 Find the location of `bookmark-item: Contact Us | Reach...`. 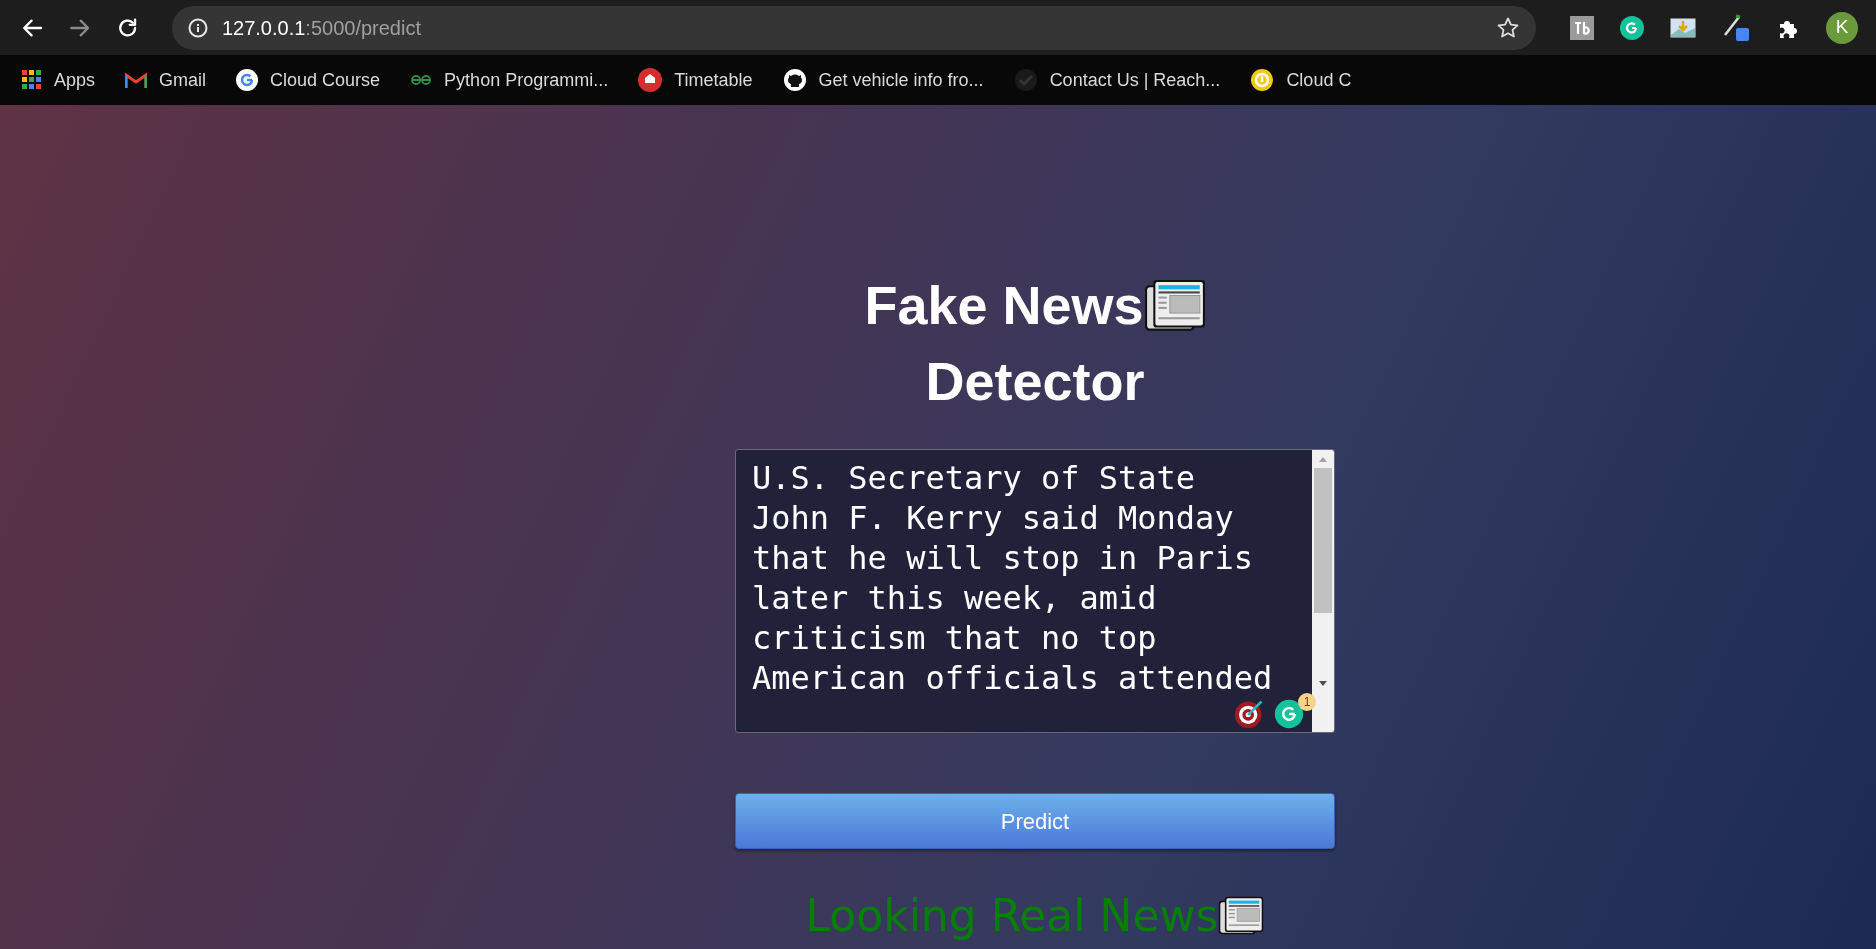

bookmark-item: Contact Us | Reach... is located at coordinates (1117, 80).